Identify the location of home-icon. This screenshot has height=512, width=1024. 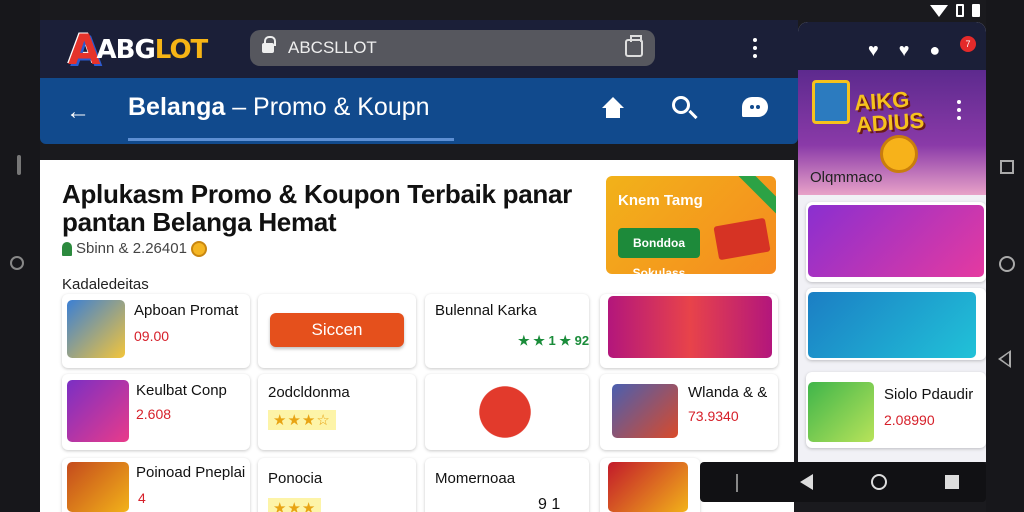
(613, 108).